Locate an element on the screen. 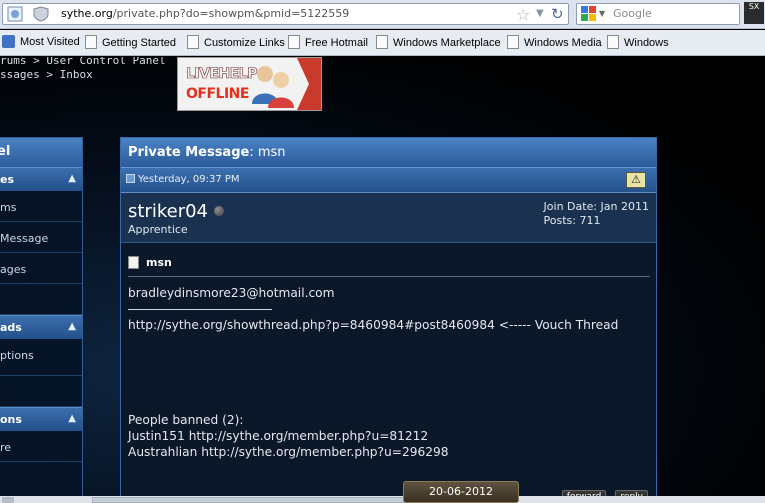 This screenshot has width=765, height=503. sidebar-section-label: es is located at coordinates (7, 179).